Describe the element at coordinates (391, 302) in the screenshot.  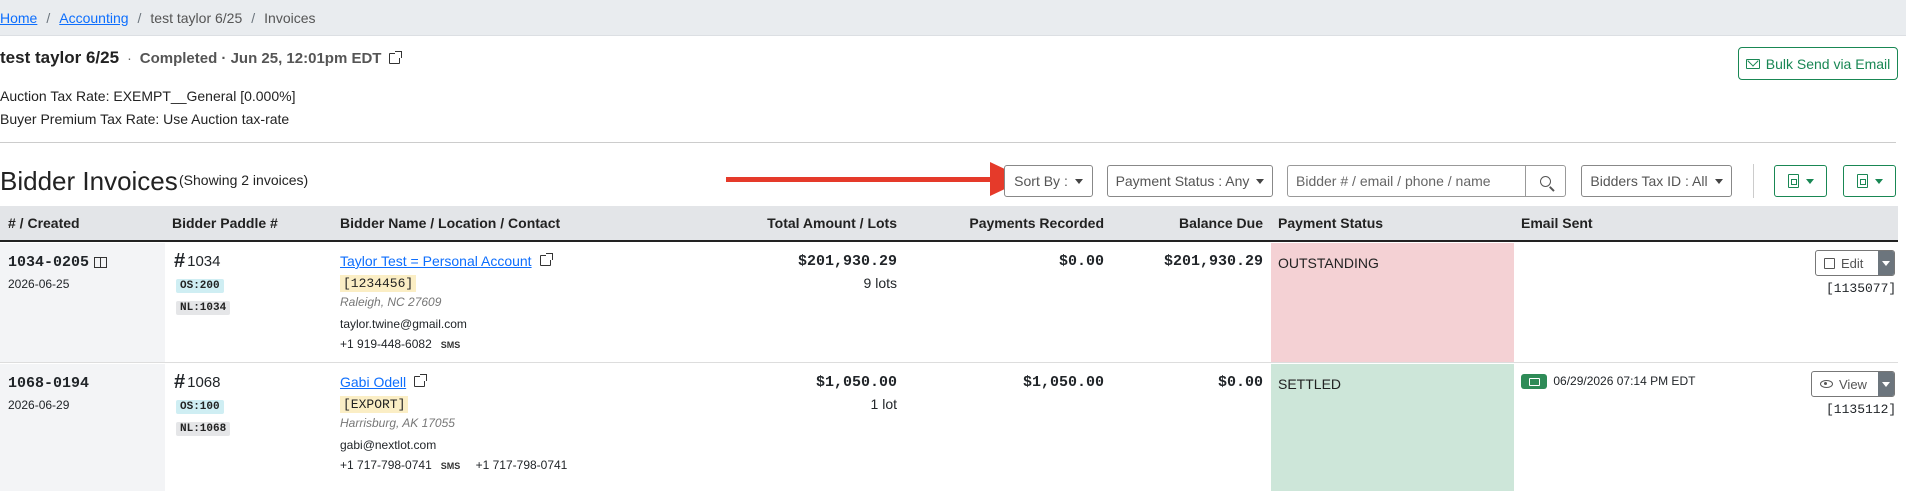
I see `bidder-location: Raleigh, NC 27609` at that location.